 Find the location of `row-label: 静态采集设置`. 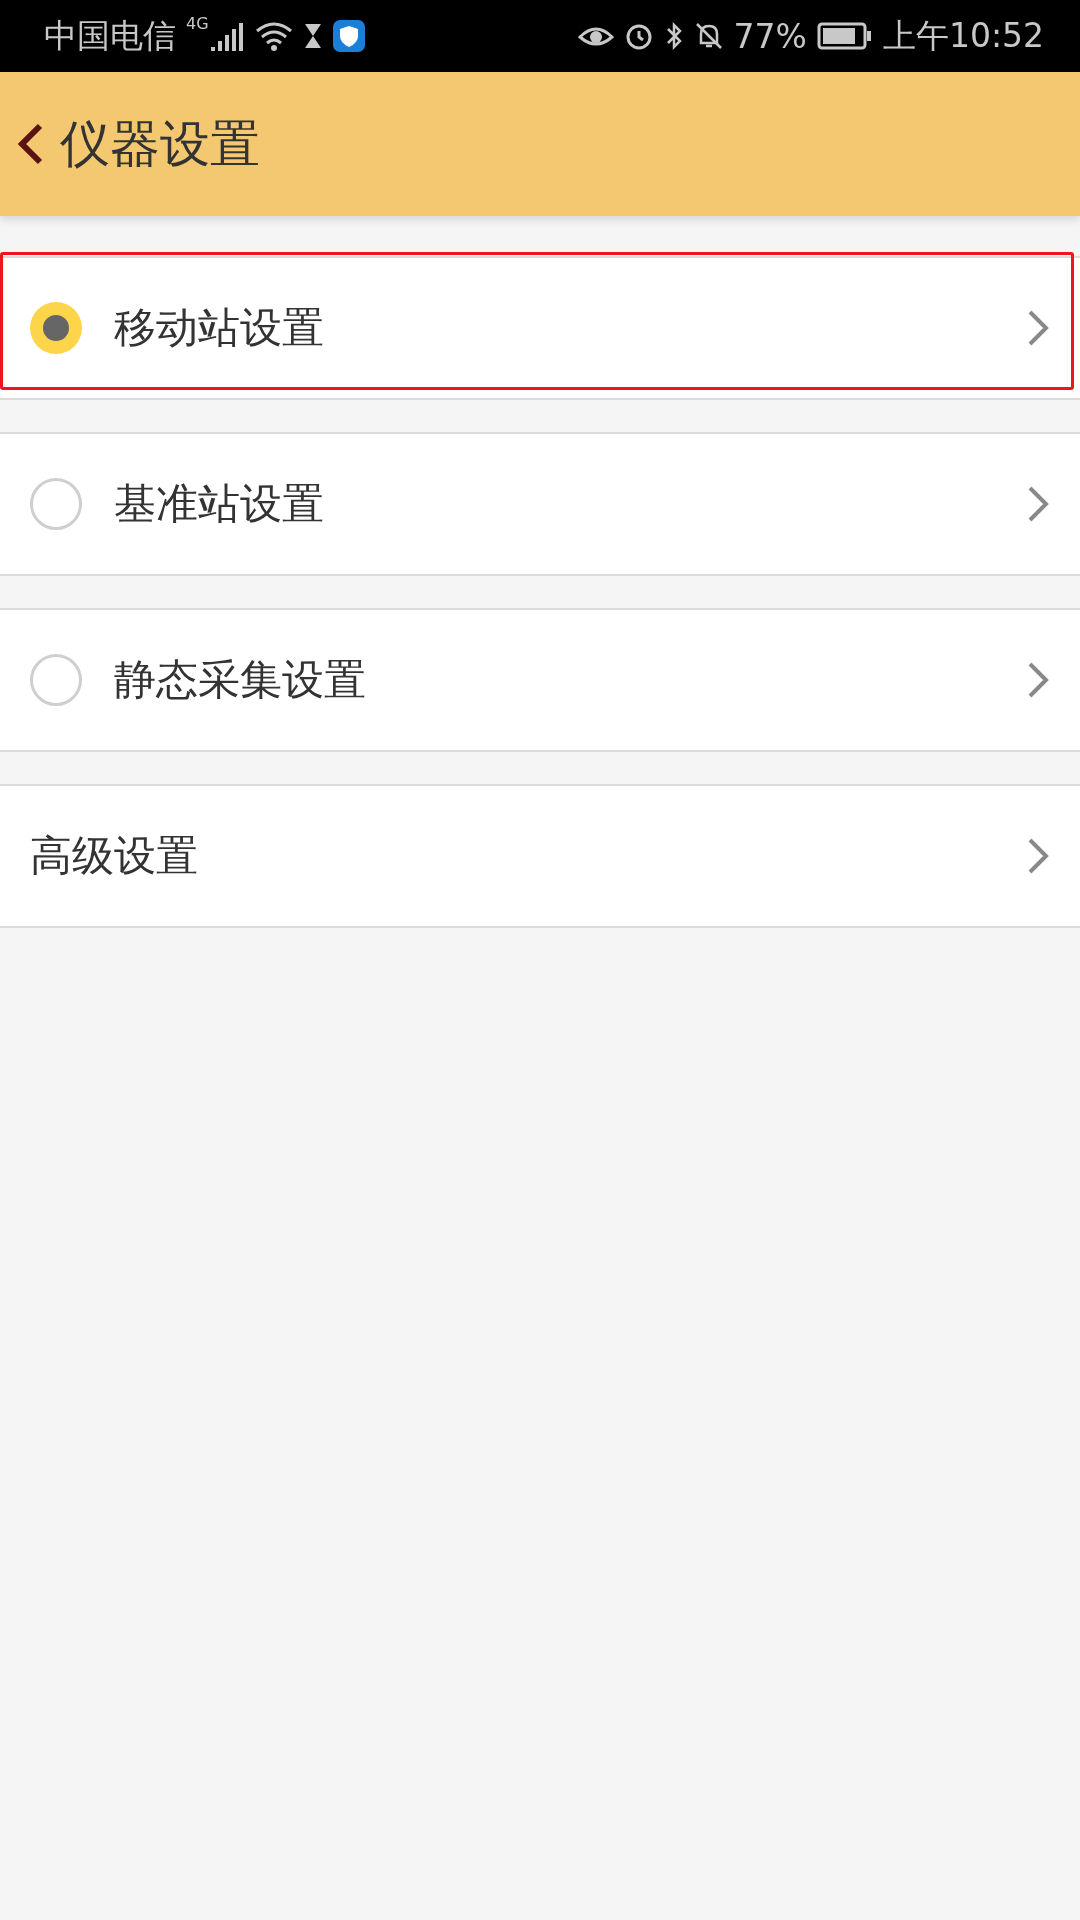

row-label: 静态采集设置 is located at coordinates (240, 680).